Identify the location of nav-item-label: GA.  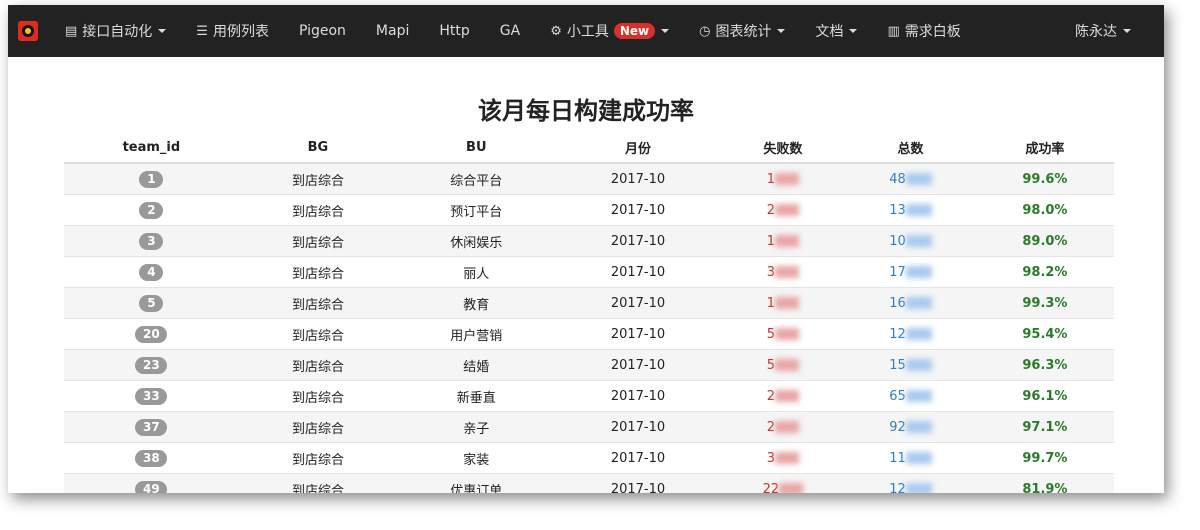
(510, 31).